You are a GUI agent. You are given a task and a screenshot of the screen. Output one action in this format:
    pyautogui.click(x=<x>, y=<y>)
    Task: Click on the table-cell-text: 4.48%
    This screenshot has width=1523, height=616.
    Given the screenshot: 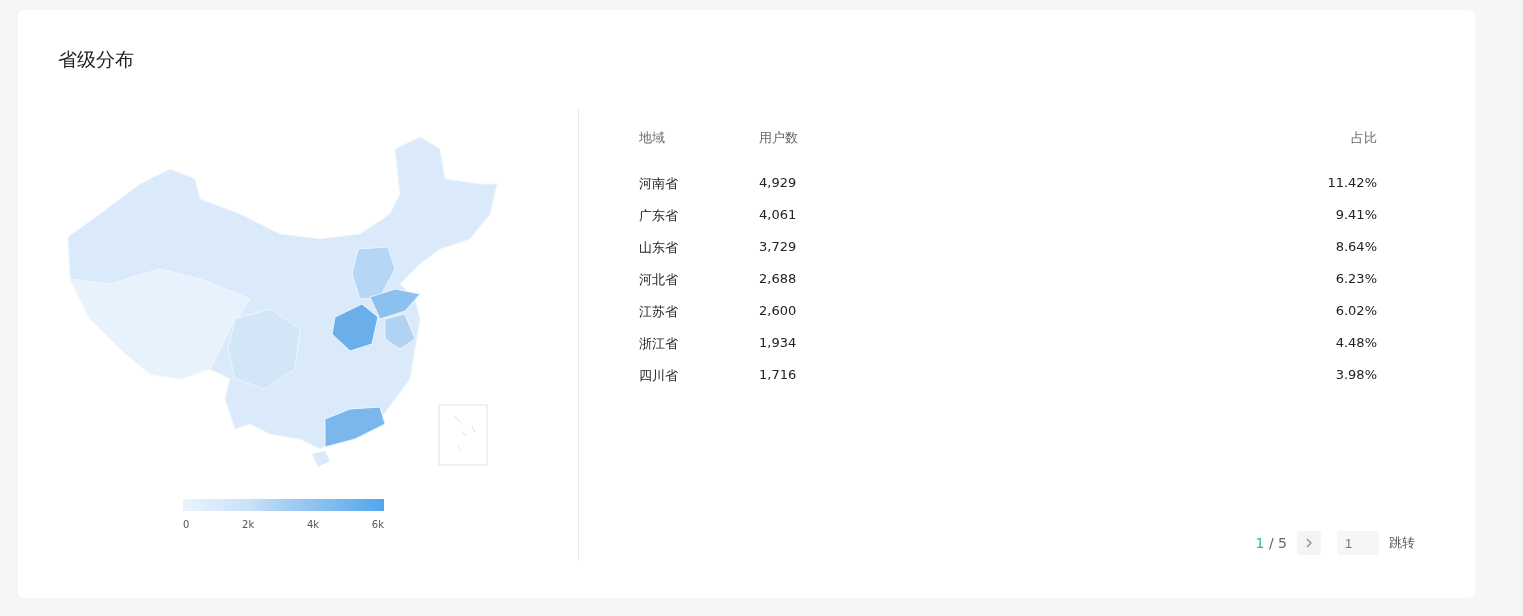 What is the action you would take?
    pyautogui.click(x=1355, y=343)
    